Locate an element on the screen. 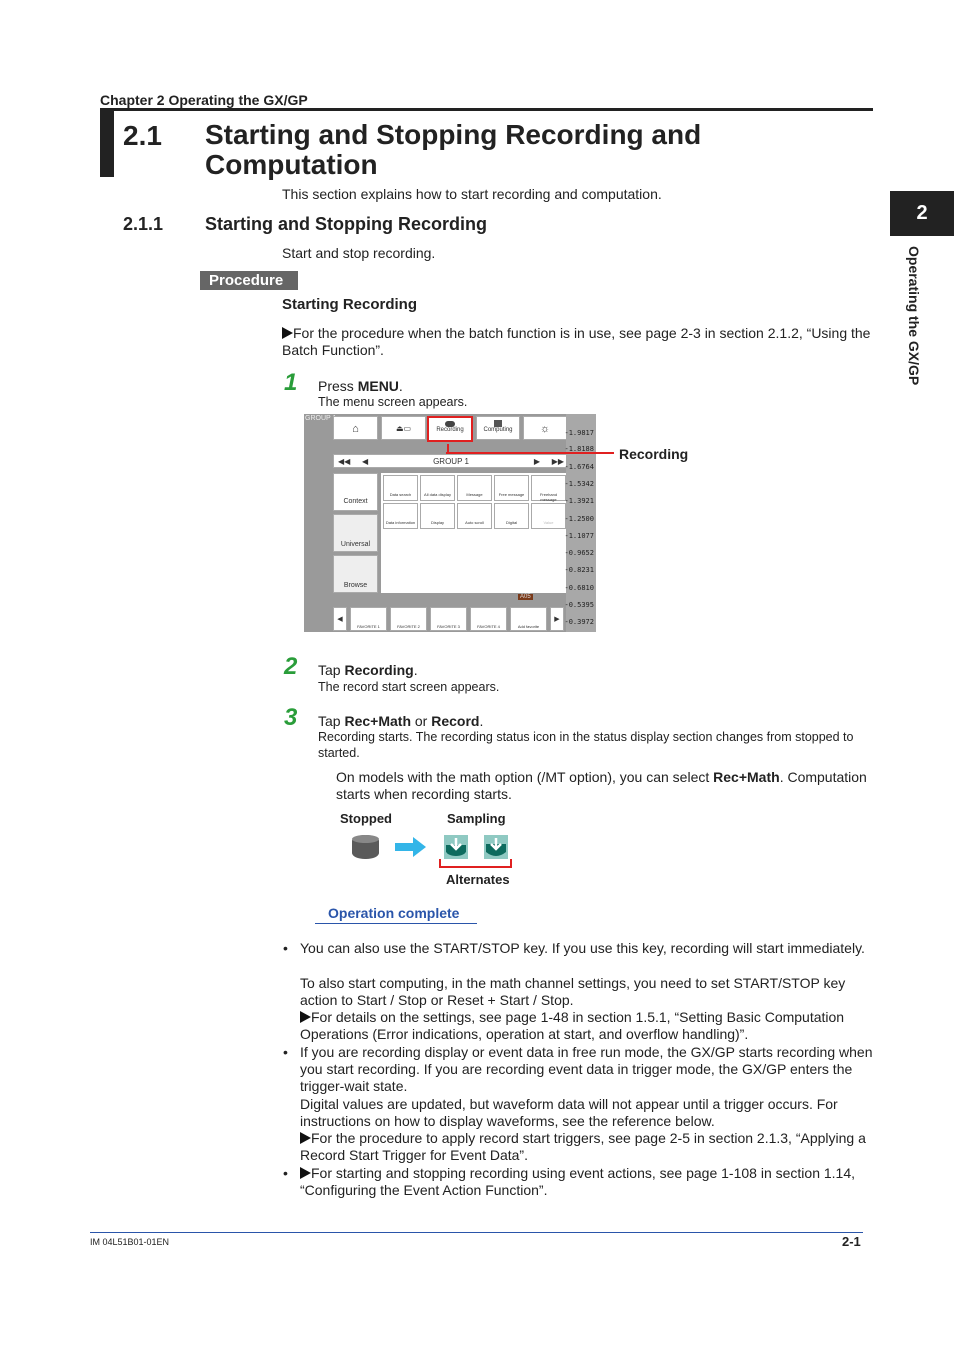 This screenshot has width=954, height=1350. eject-button: ⏏▭ is located at coordinates (403, 428).